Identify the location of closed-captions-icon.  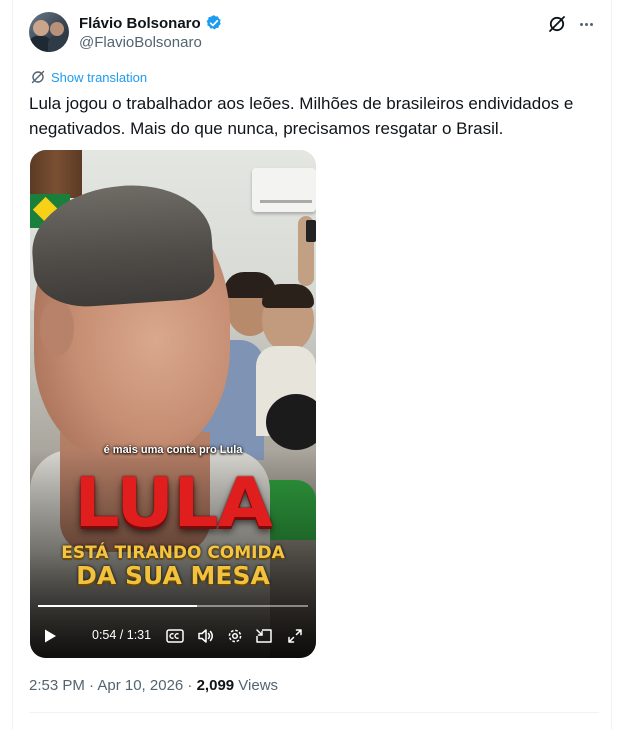
(175, 636).